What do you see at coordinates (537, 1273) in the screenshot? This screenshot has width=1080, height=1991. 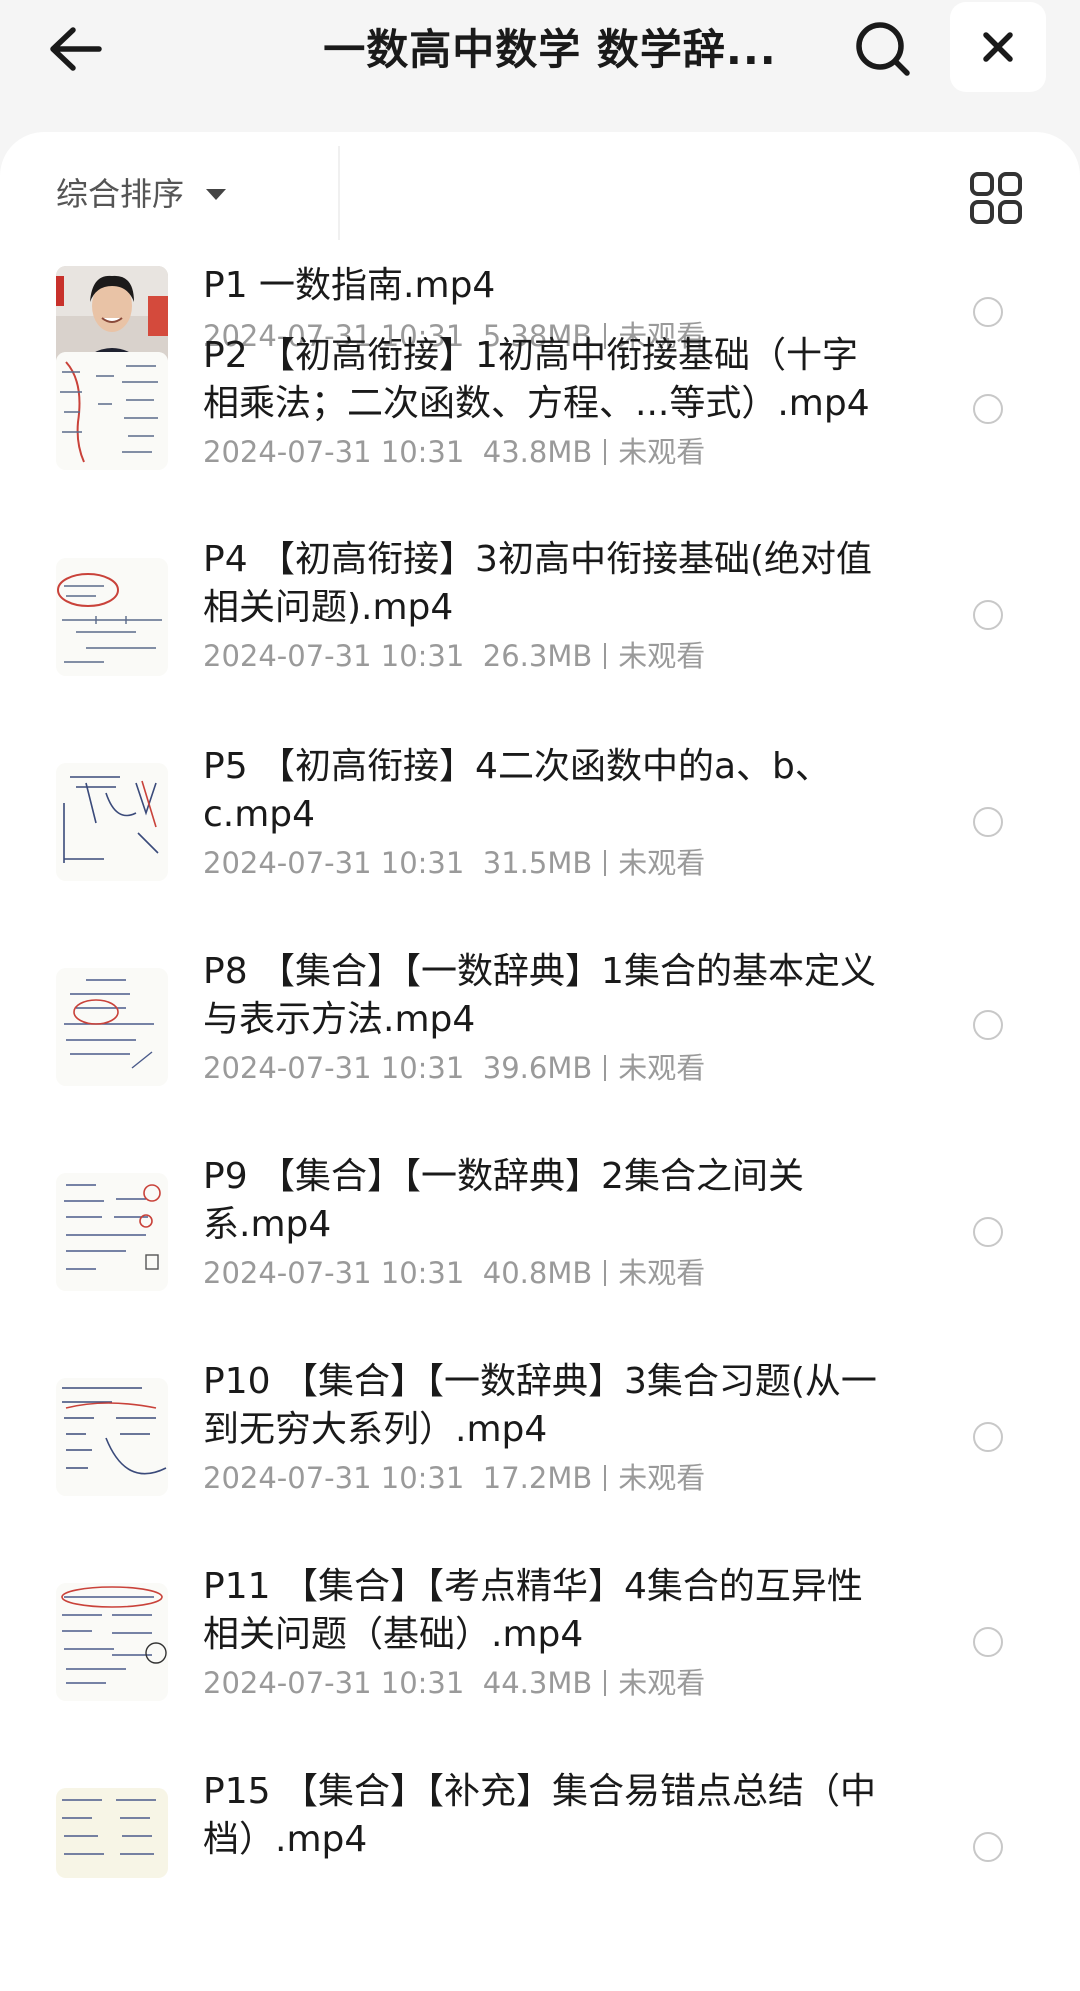 I see `video-size: 40.8MB` at bounding box center [537, 1273].